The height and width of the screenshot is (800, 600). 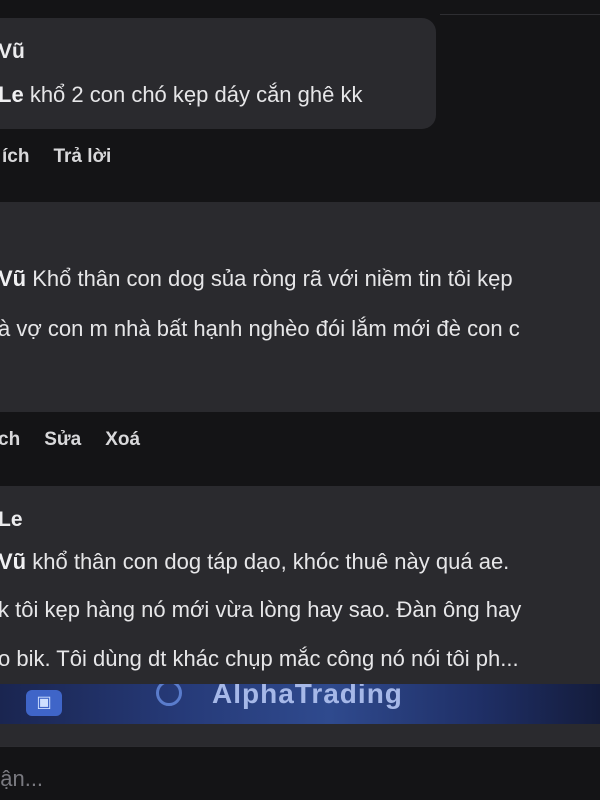 I want to click on reply-button: Trả lời, so click(x=82, y=156).